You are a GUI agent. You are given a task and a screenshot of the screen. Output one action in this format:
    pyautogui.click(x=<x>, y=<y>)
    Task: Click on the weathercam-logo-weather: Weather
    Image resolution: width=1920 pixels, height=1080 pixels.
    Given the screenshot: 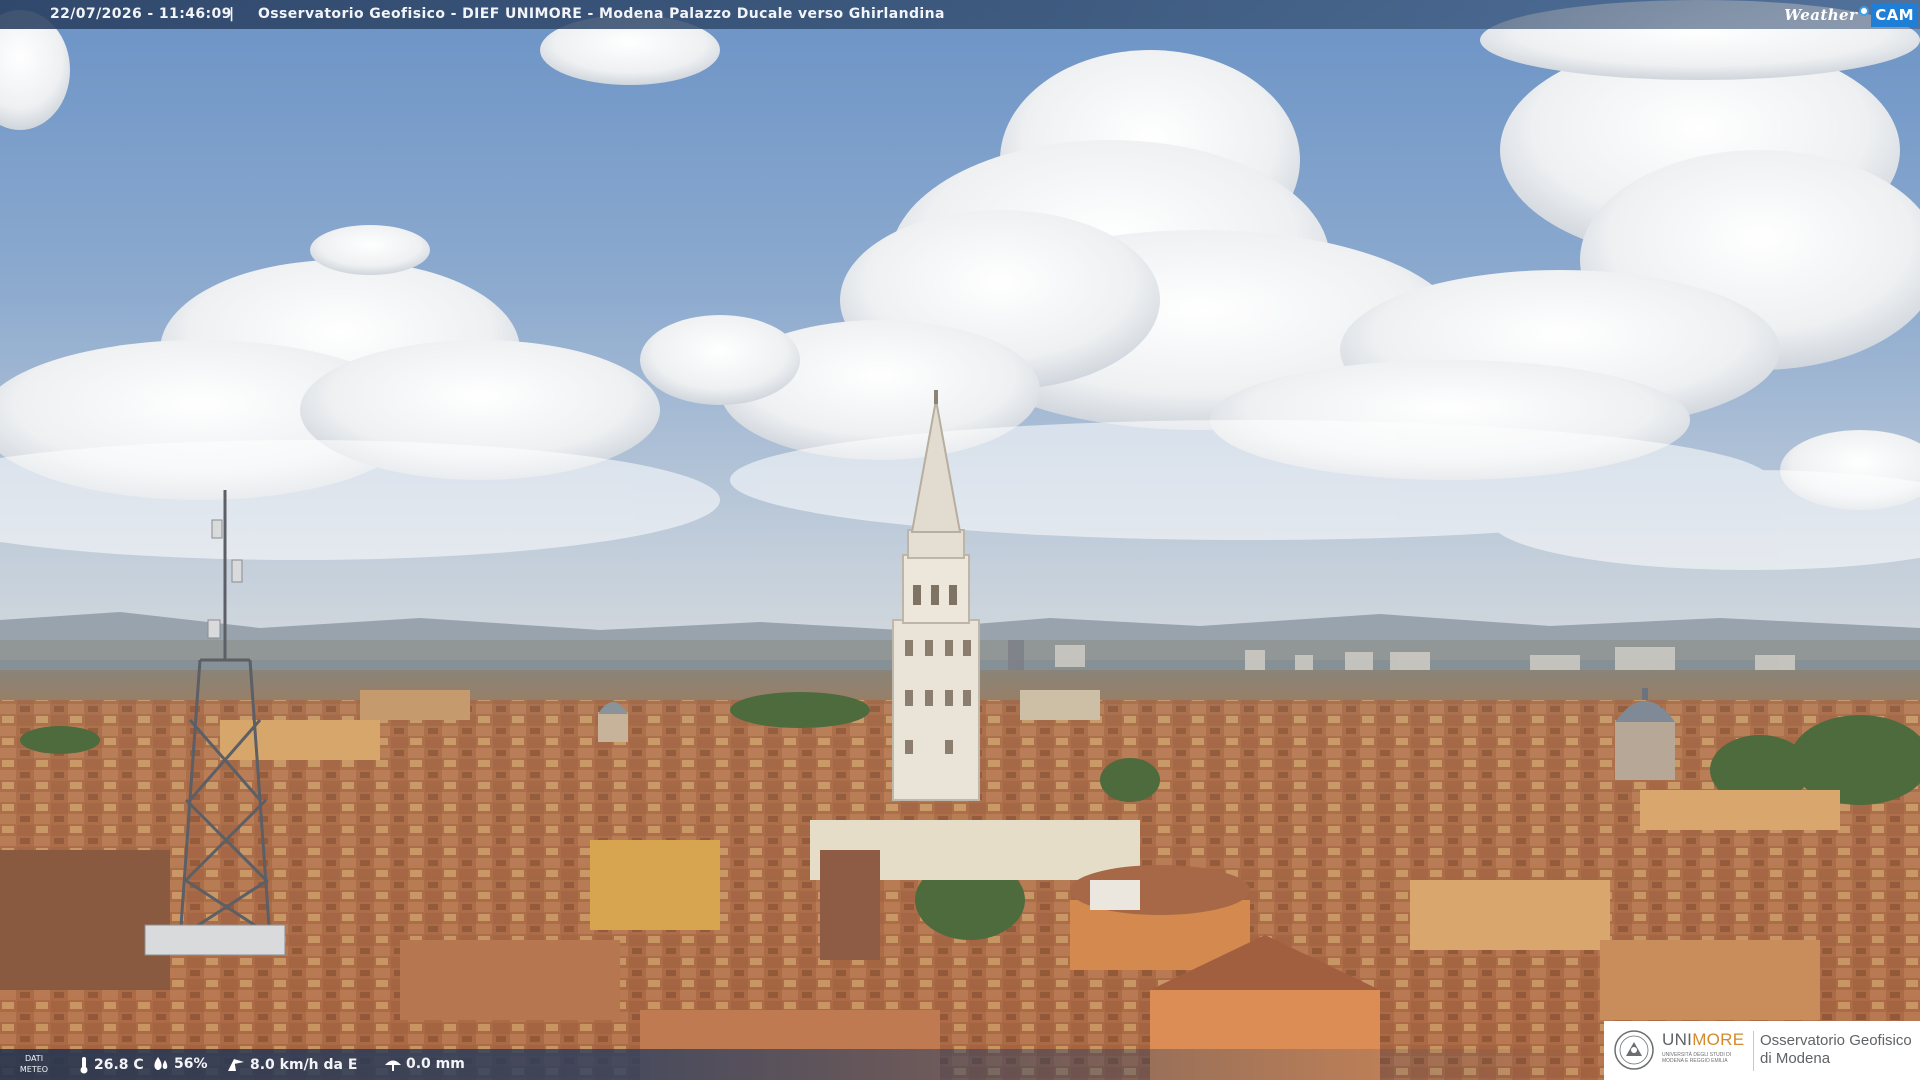 What is the action you would take?
    pyautogui.click(x=1821, y=14)
    